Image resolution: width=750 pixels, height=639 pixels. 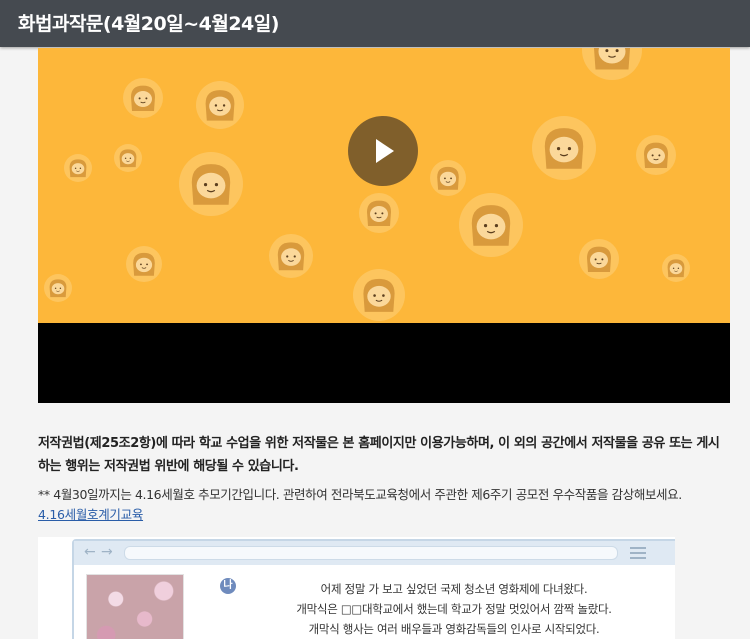 What do you see at coordinates (638, 553) in the screenshot?
I see `menu-icon` at bounding box center [638, 553].